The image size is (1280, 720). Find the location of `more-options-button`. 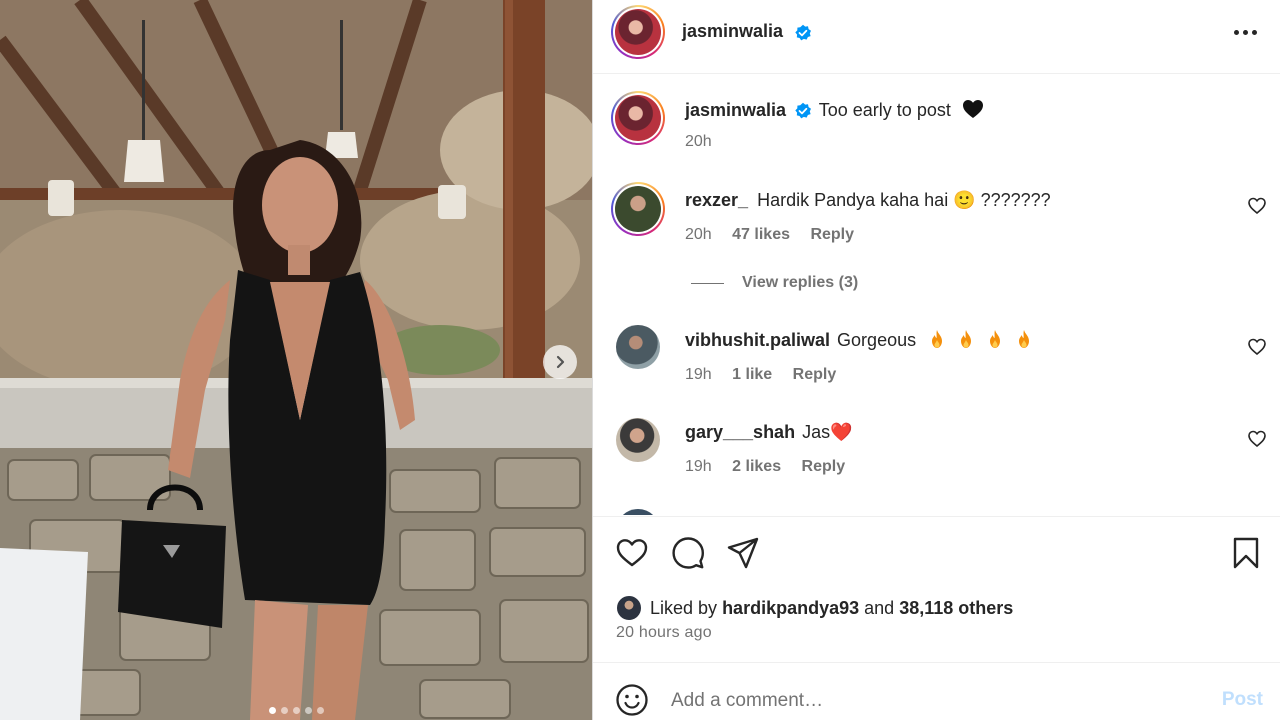

more-options-button is located at coordinates (1245, 32).